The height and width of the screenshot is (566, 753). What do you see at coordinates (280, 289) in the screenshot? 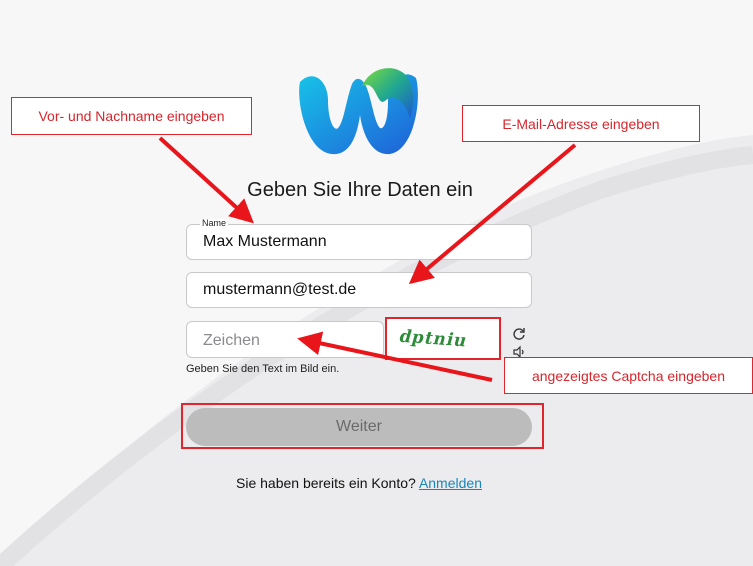
I see `email-value: mustermann@test.de` at bounding box center [280, 289].